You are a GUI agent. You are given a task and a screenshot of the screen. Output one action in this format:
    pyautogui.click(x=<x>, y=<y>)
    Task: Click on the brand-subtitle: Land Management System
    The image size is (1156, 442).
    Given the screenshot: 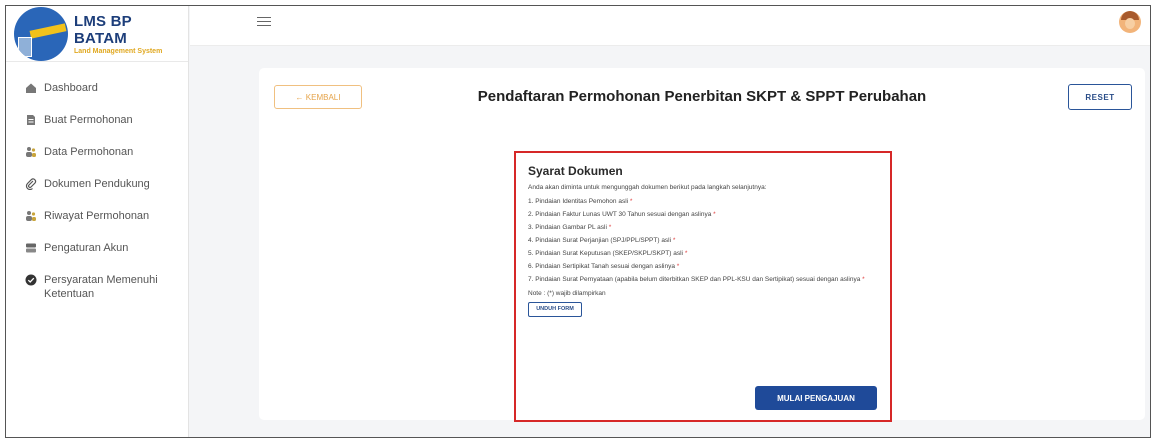 What is the action you would take?
    pyautogui.click(x=118, y=51)
    